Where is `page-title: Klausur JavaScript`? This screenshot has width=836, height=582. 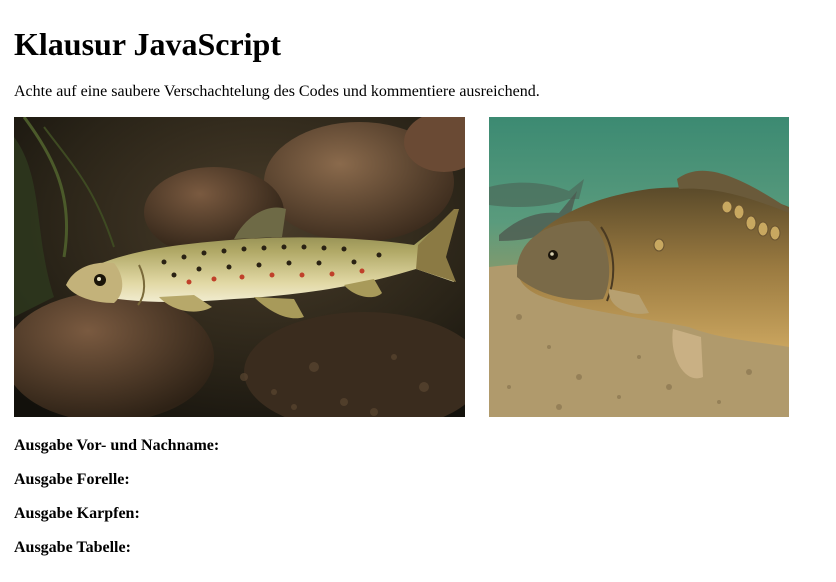 page-title: Klausur JavaScript is located at coordinates (147, 44).